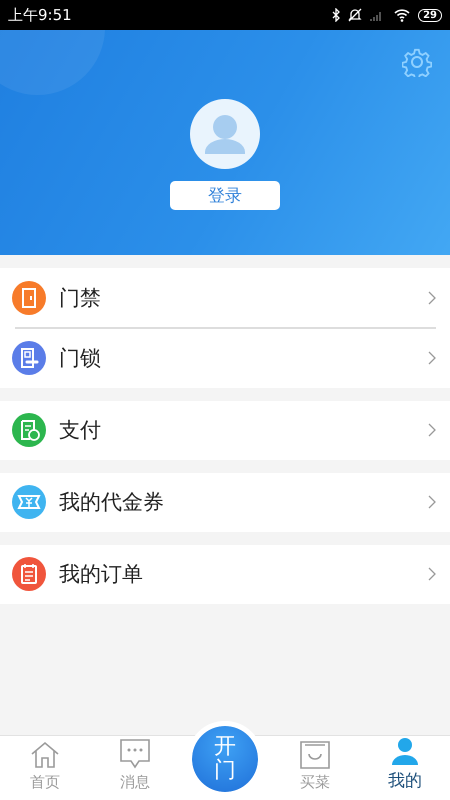  Describe the element at coordinates (225, 297) in the screenshot. I see `menu-item: 门禁` at that location.